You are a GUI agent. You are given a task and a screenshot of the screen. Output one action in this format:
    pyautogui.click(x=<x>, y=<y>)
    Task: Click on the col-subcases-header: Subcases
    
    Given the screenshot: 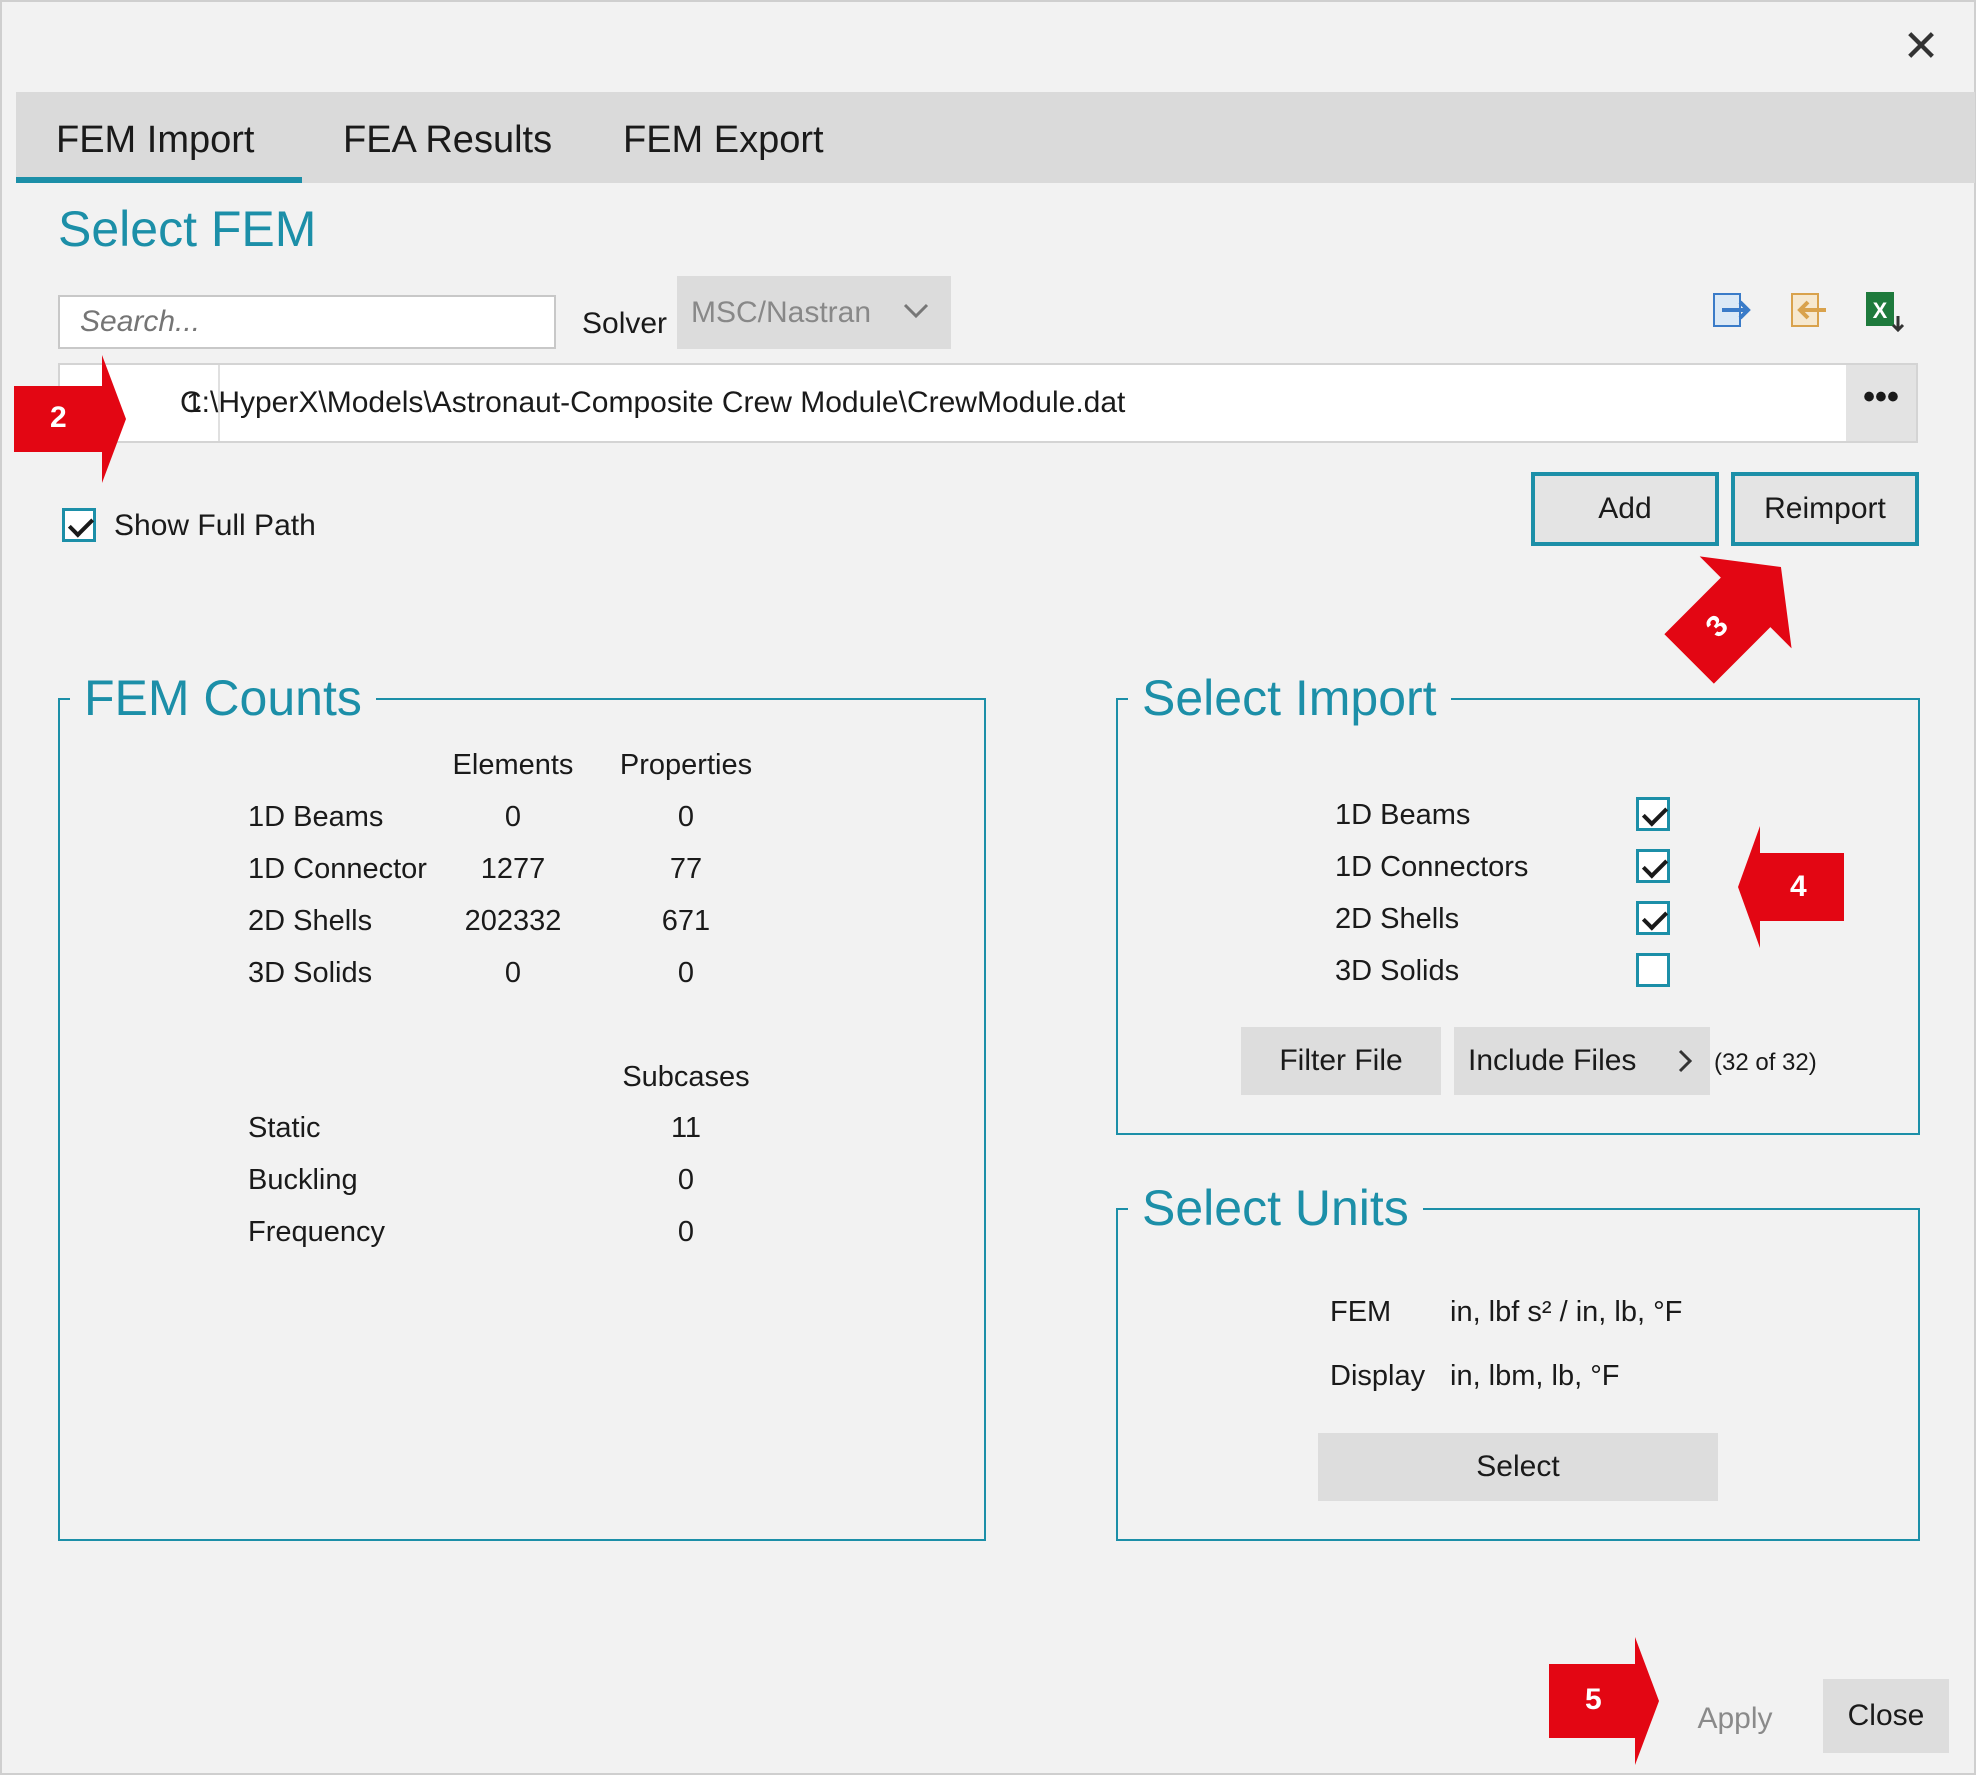 What is the action you would take?
    pyautogui.click(x=686, y=1077)
    